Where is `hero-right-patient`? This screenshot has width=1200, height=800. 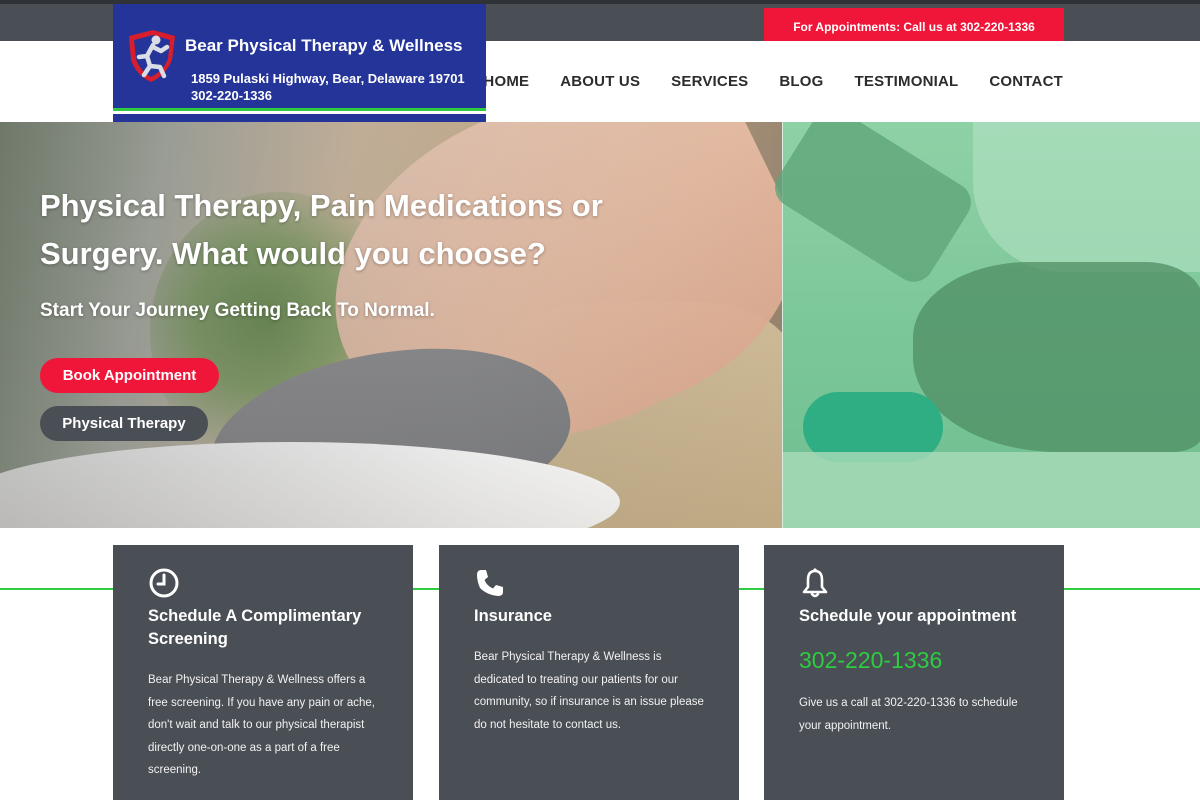
hero-right-patient is located at coordinates (1056, 357).